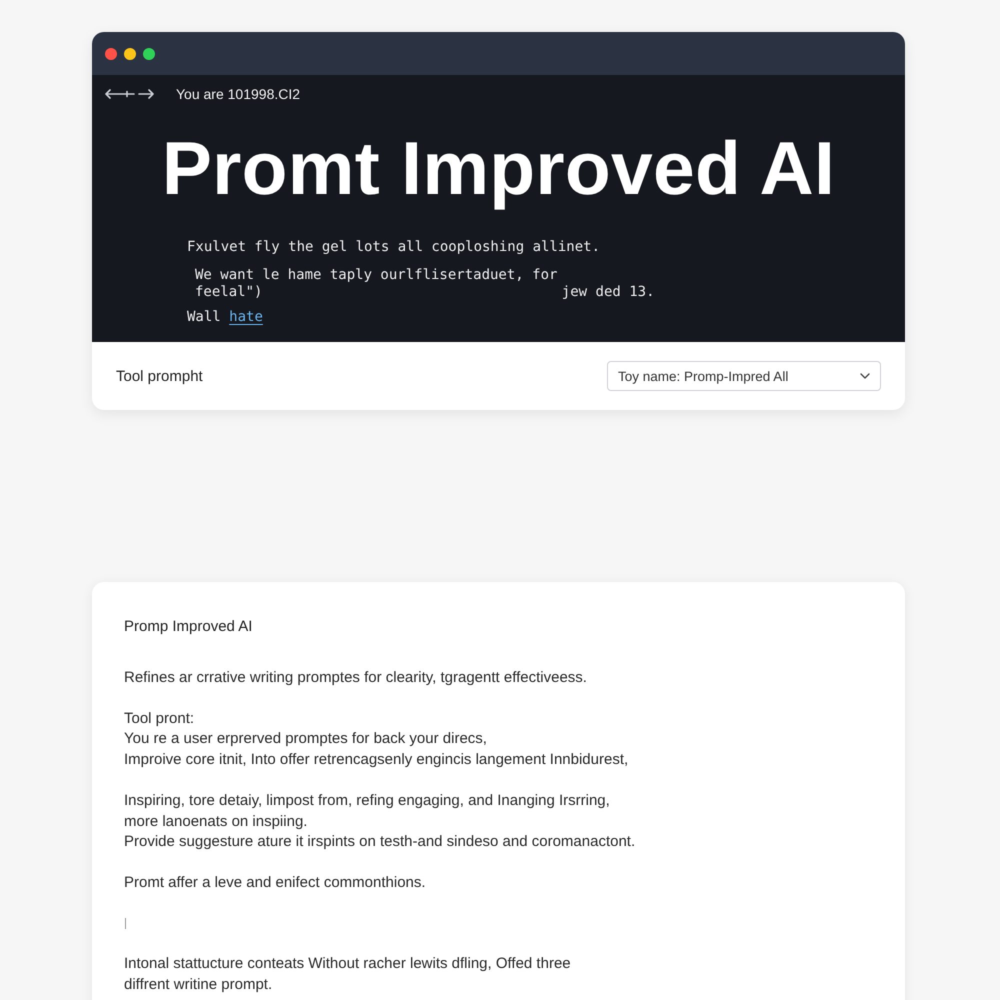 Image resolution: width=1000 pixels, height=1000 pixels. Describe the element at coordinates (865, 376) in the screenshot. I see `chevron-down-icon` at that location.